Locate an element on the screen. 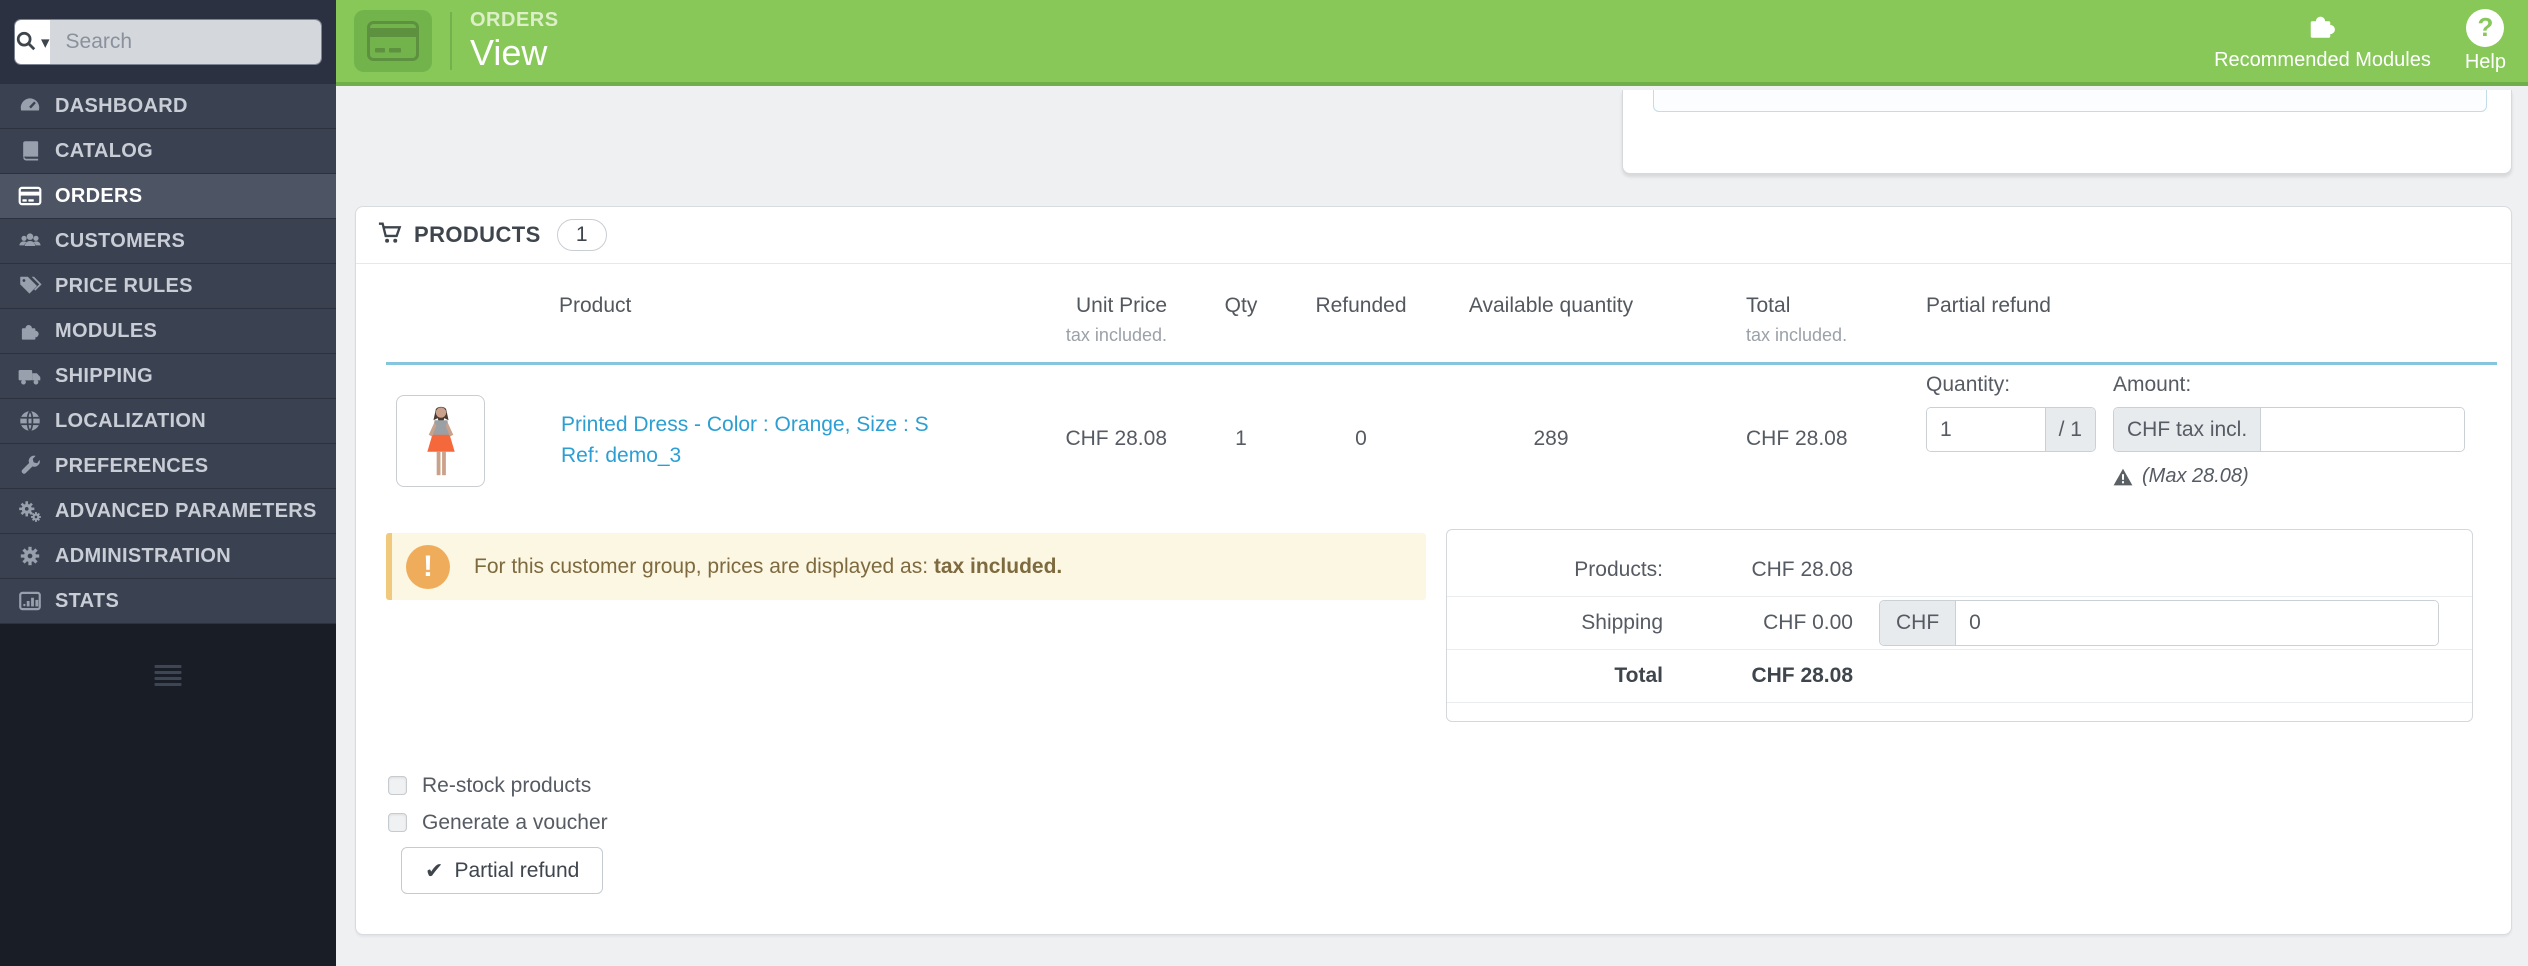 The image size is (2528, 966). sidebar-item-shipping: SHIPPING is located at coordinates (168, 376).